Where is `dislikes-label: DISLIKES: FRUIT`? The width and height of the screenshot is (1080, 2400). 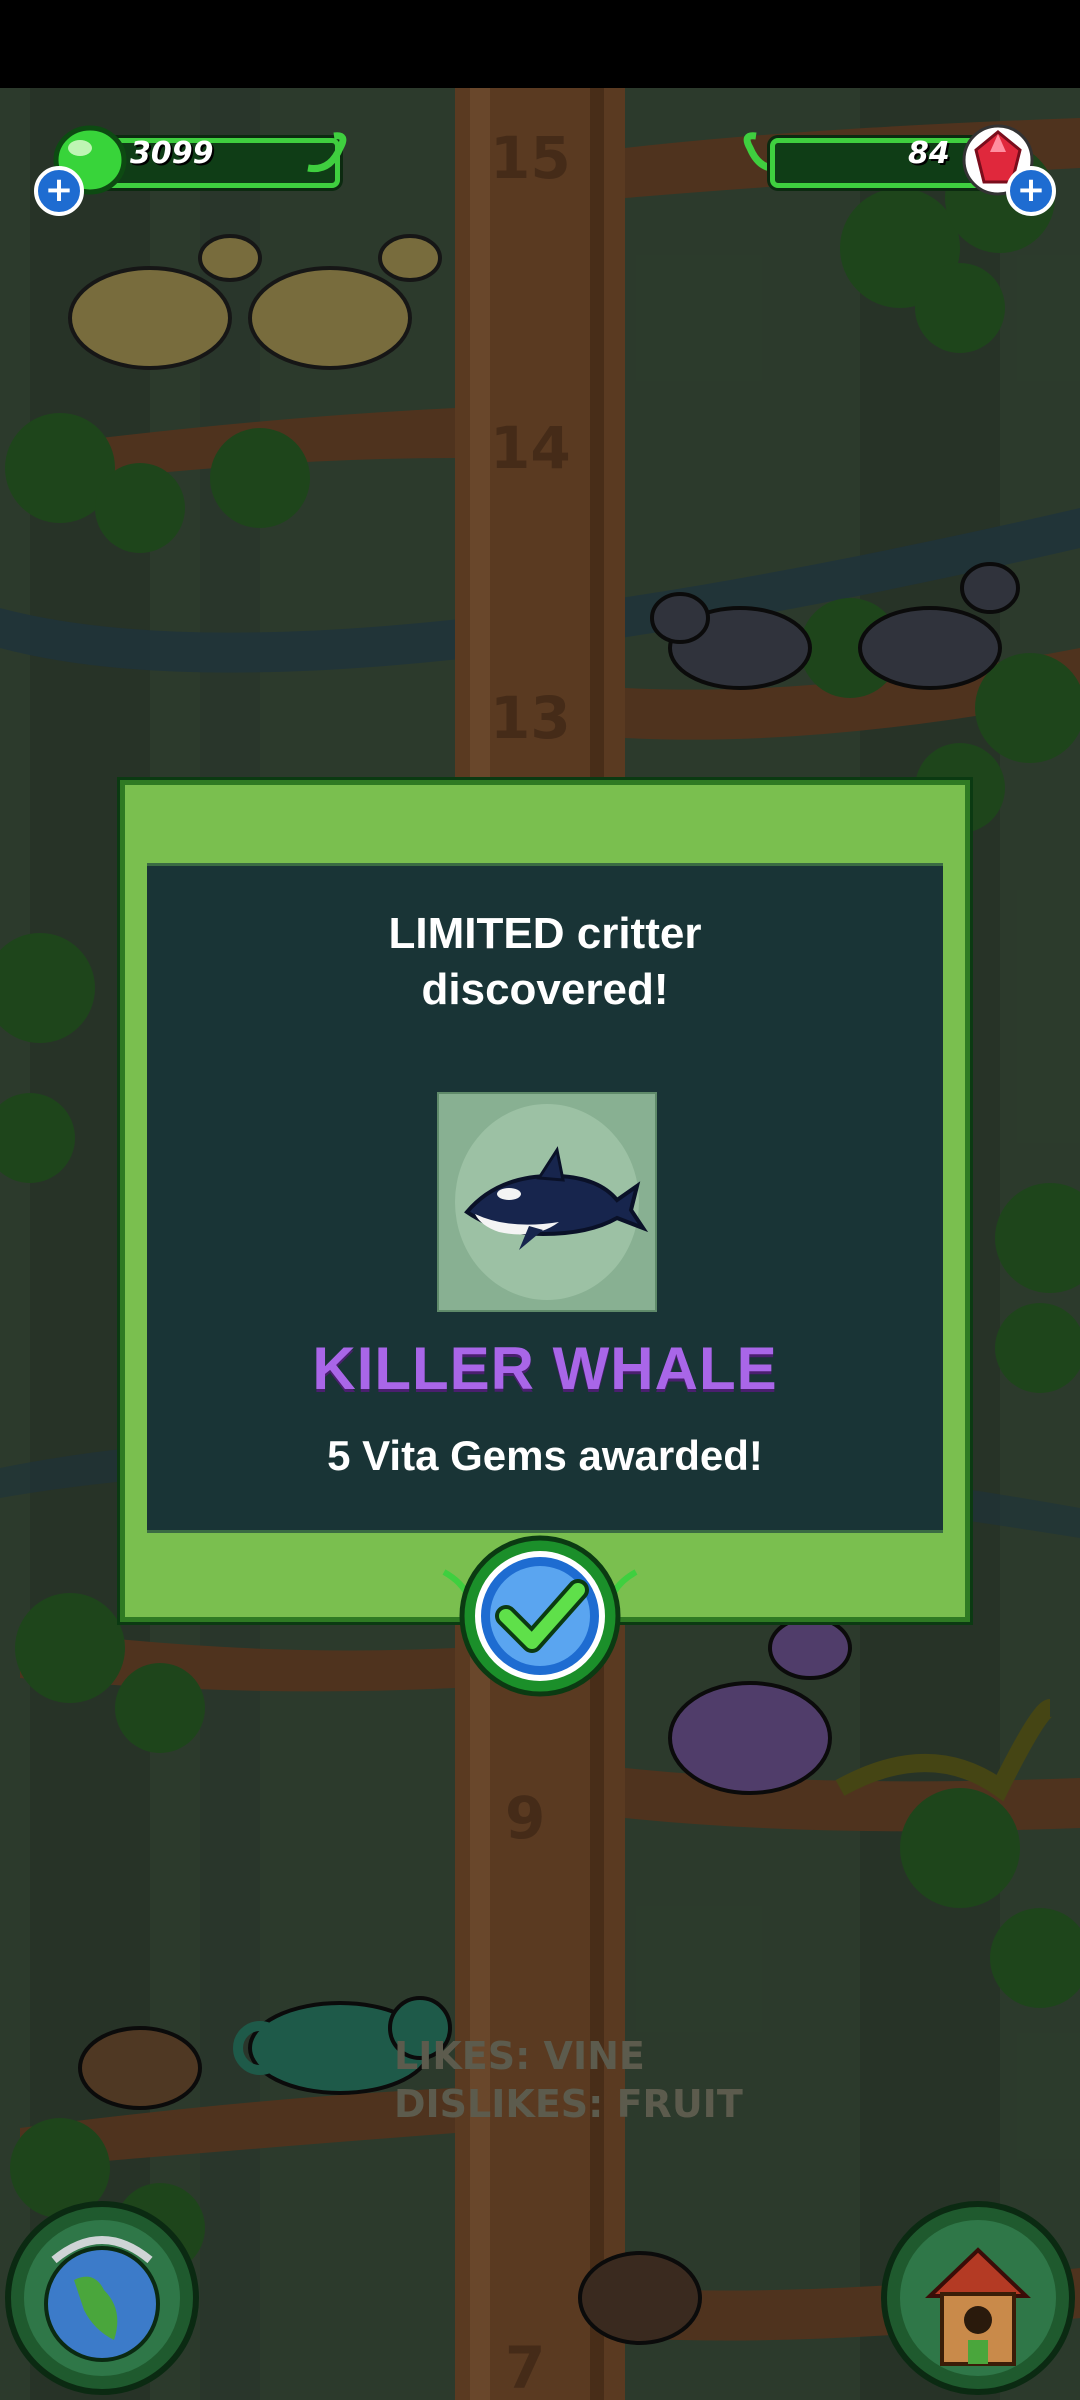
dislikes-label: DISLIKES: FRUIT is located at coordinates (568, 2104).